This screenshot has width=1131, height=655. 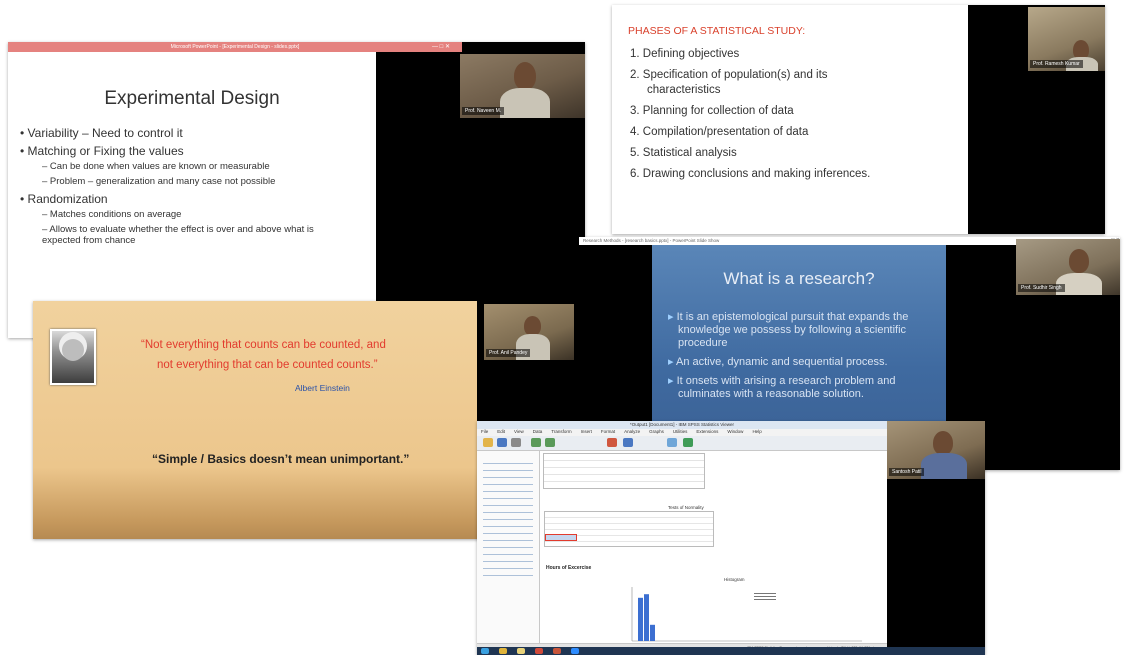 What do you see at coordinates (483, 111) in the screenshot?
I see `presenter-name: Prof. Naveen M.` at bounding box center [483, 111].